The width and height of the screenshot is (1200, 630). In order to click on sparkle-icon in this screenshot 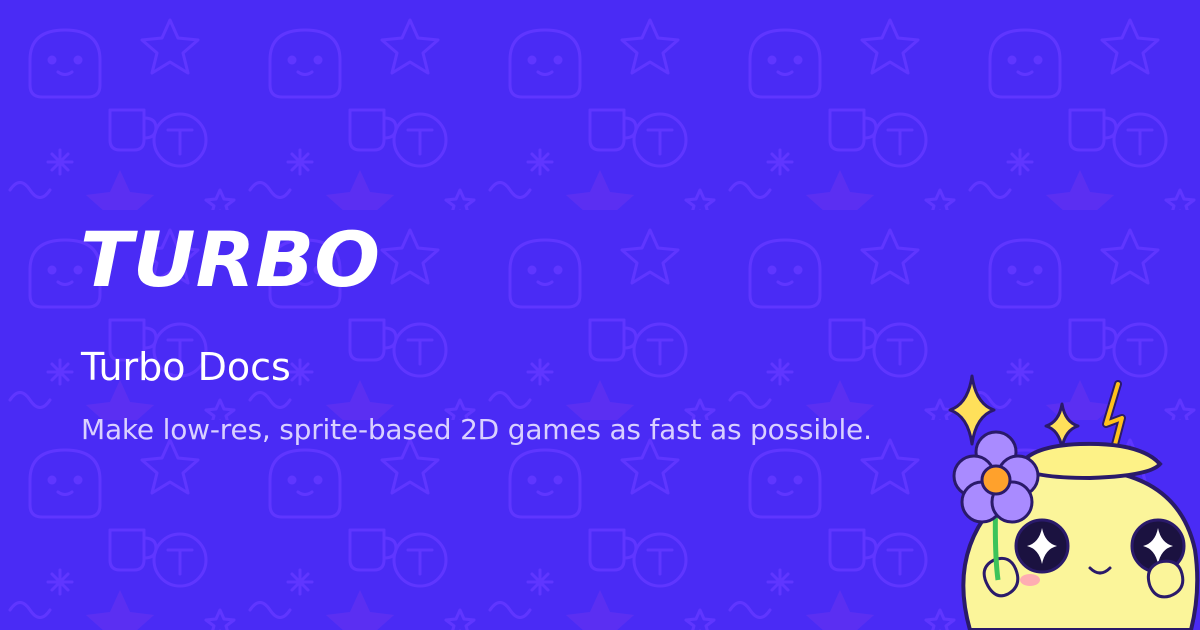, I will do `click(1014, 412)`.